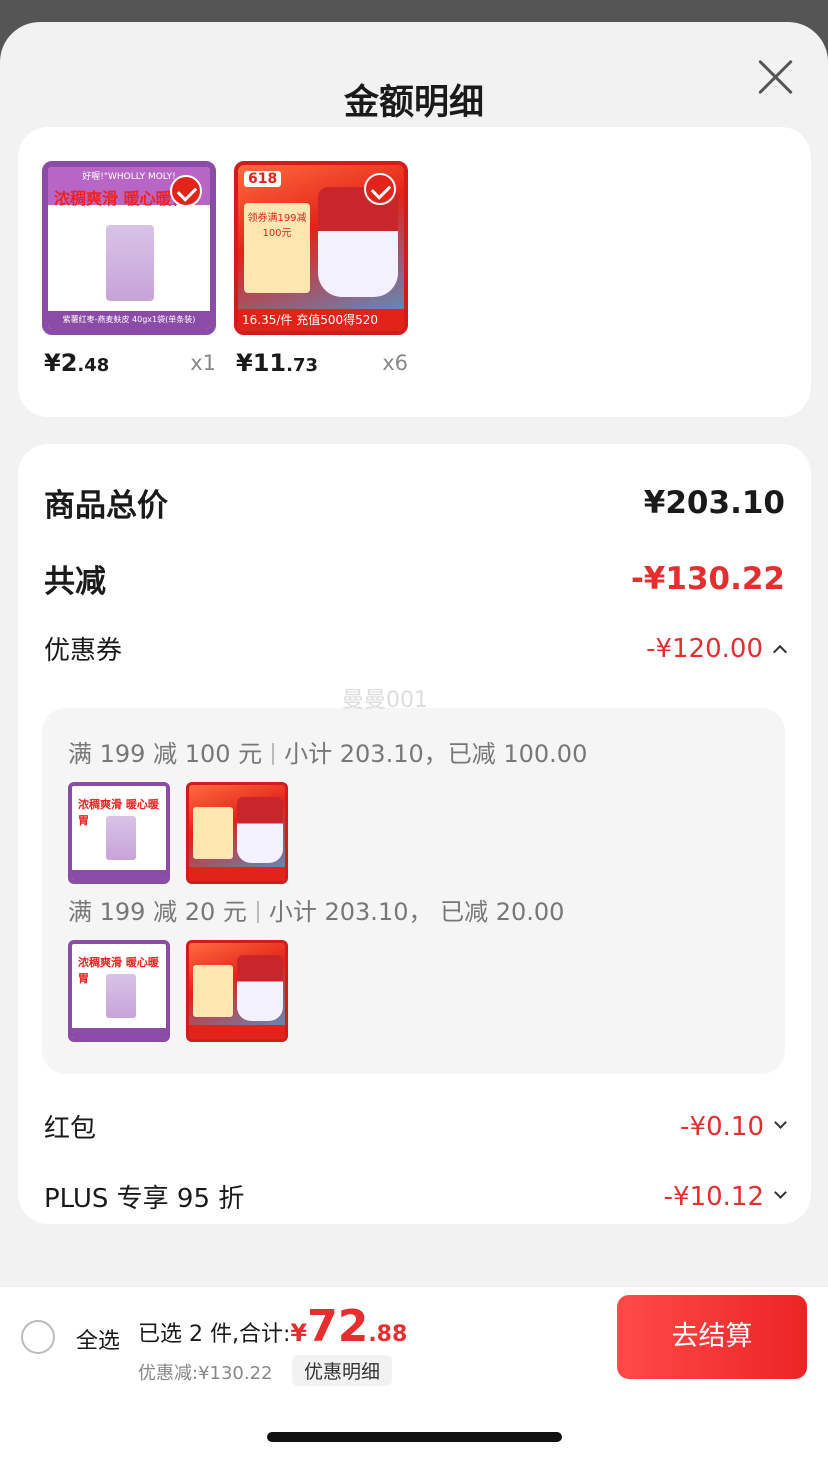  I want to click on close-icon, so click(775, 77).